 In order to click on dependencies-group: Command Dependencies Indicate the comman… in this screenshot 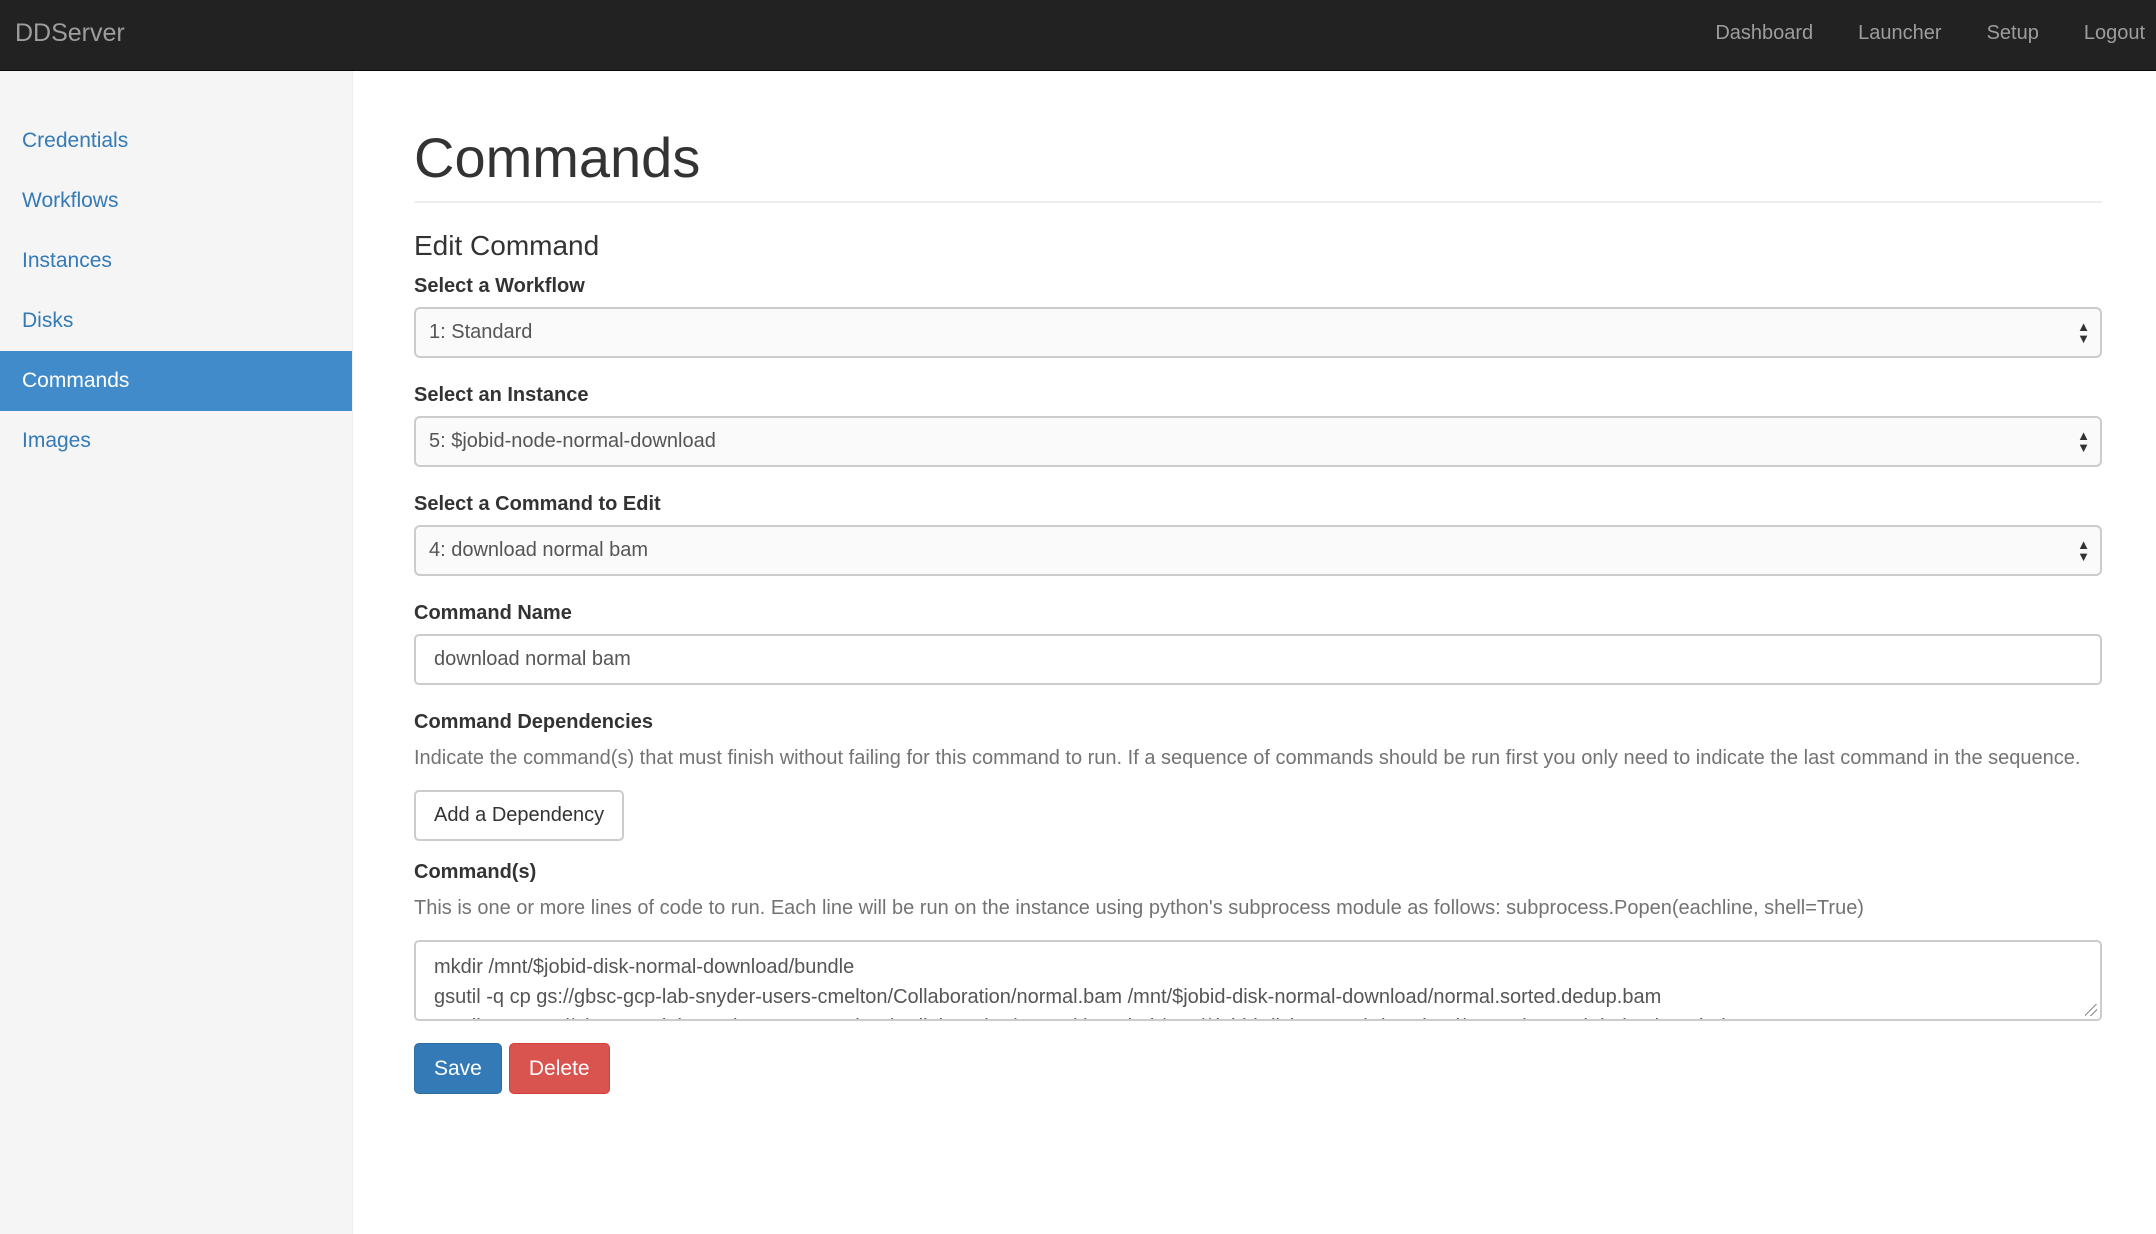, I will do `click(1258, 776)`.